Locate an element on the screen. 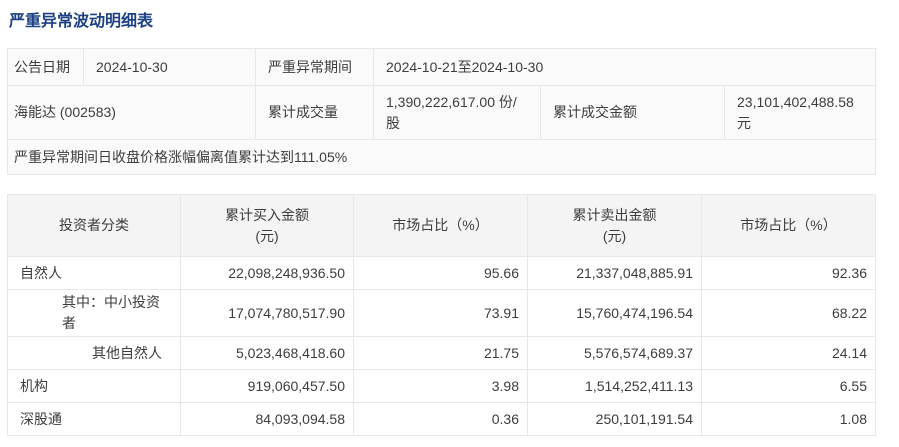 The width and height of the screenshot is (899, 447). abnormal-period-value: 2024-10-21至2024-10-30 is located at coordinates (624, 67).